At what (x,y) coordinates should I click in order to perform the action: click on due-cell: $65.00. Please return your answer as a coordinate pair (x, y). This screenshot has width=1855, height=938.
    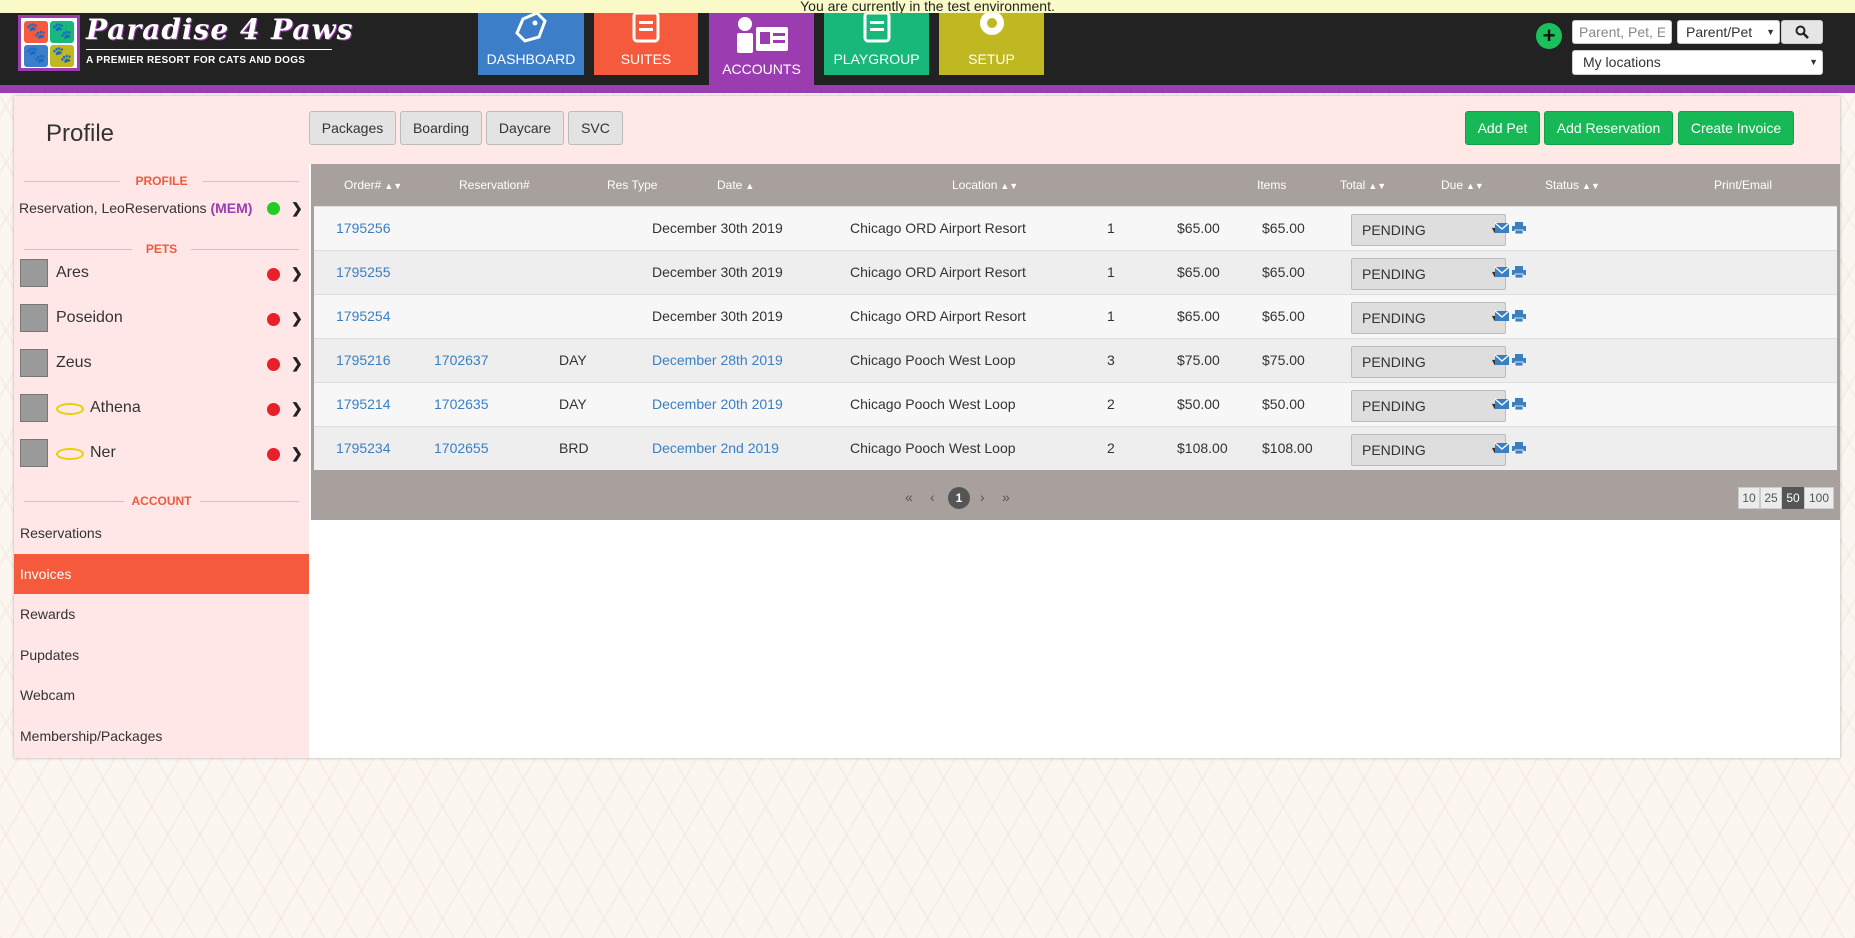
    Looking at the image, I should click on (1283, 272).